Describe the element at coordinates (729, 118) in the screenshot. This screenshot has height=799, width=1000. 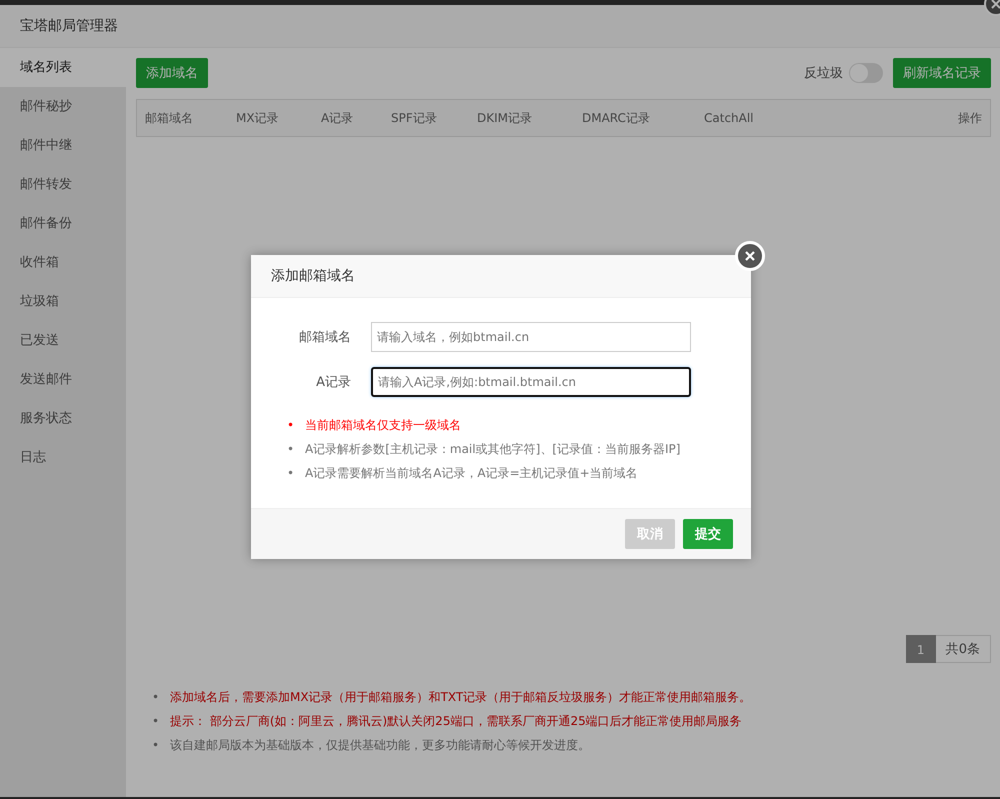
I see `column-header: CatchAll` at that location.